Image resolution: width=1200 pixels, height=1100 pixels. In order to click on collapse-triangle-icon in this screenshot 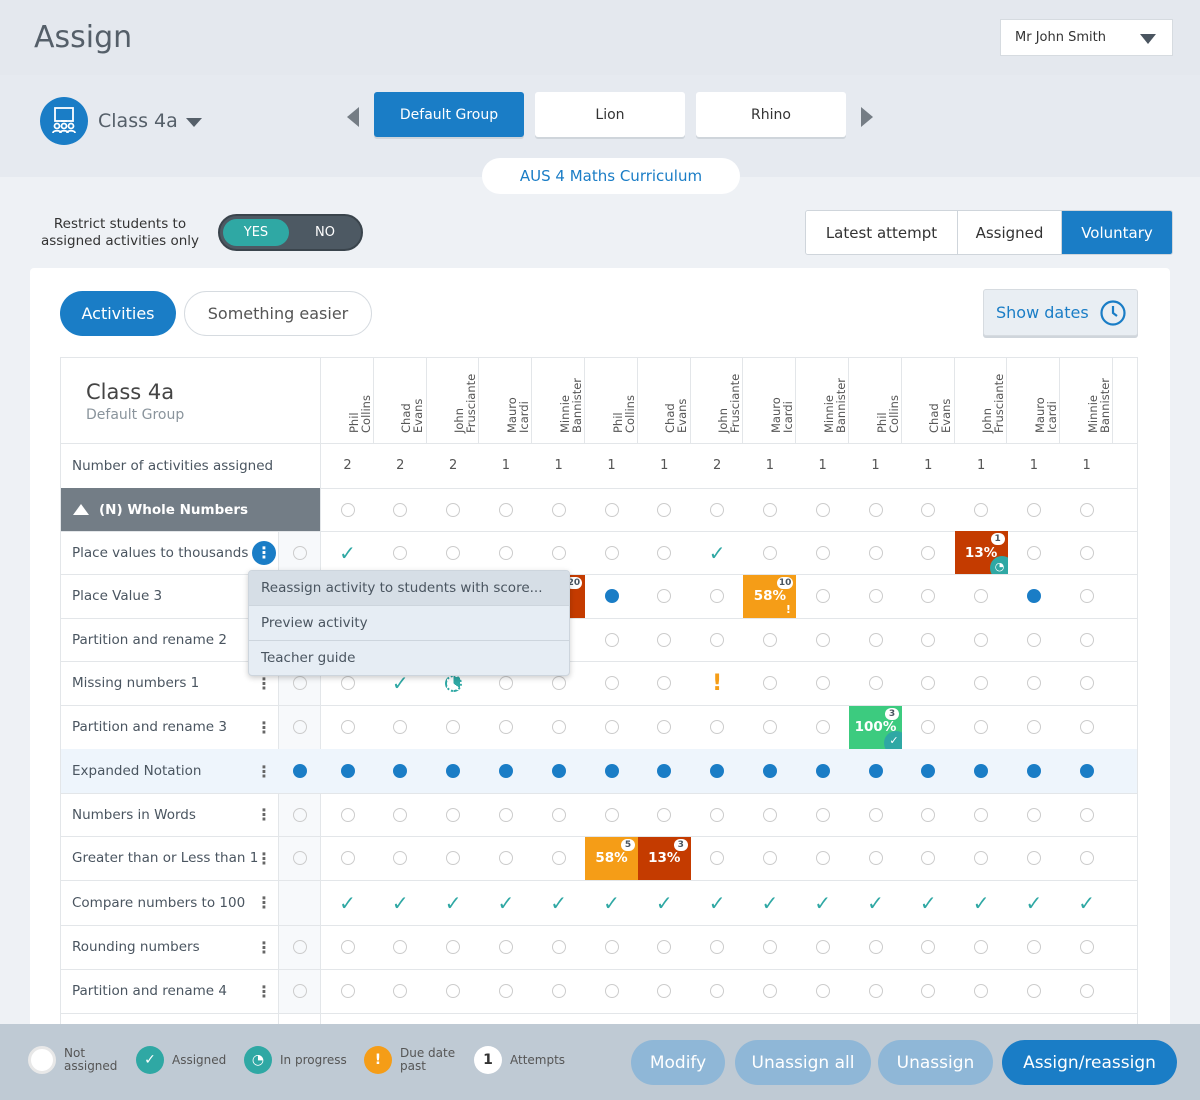, I will do `click(81, 509)`.